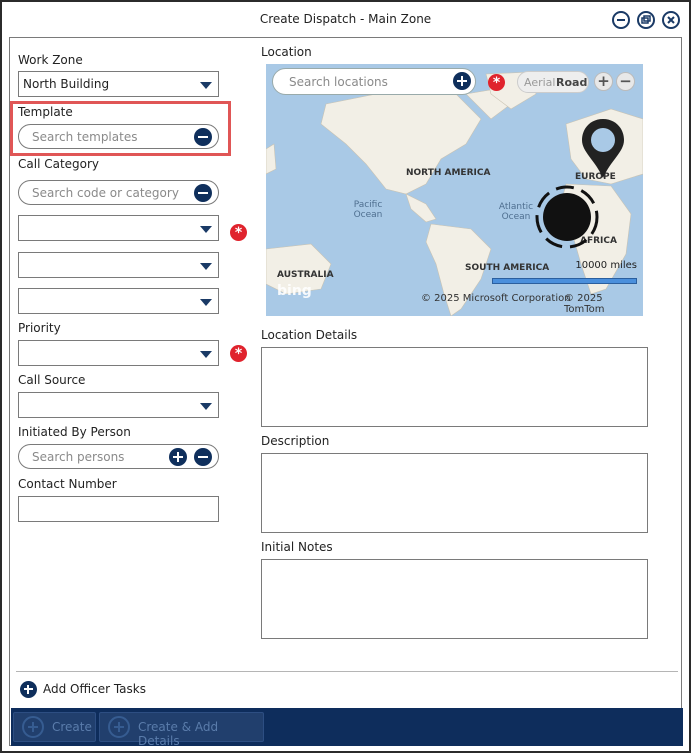  Describe the element at coordinates (203, 193) in the screenshot. I see `call-category-clear-button` at that location.